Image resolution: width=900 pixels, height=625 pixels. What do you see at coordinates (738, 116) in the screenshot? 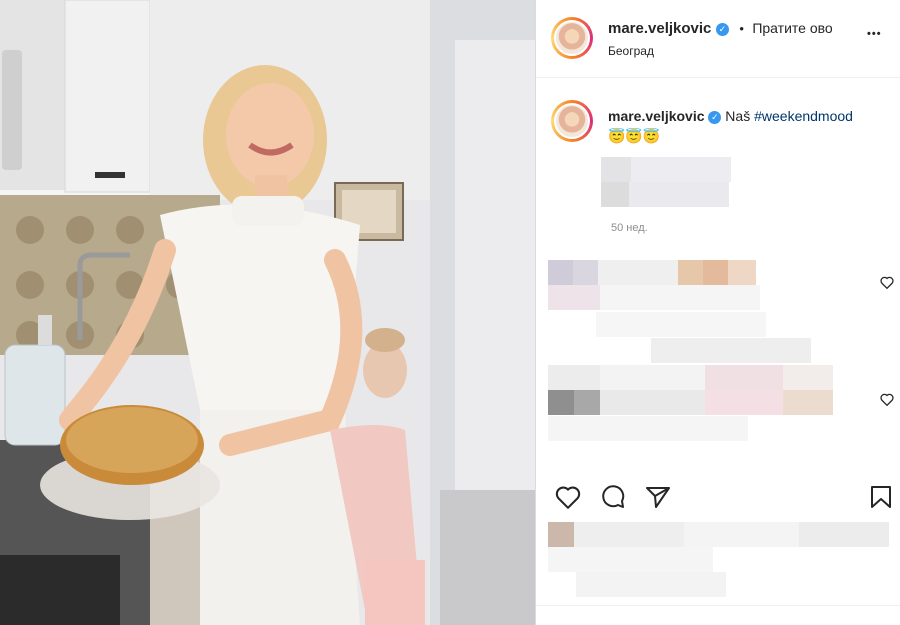
I see `caption-body: Naš` at bounding box center [738, 116].